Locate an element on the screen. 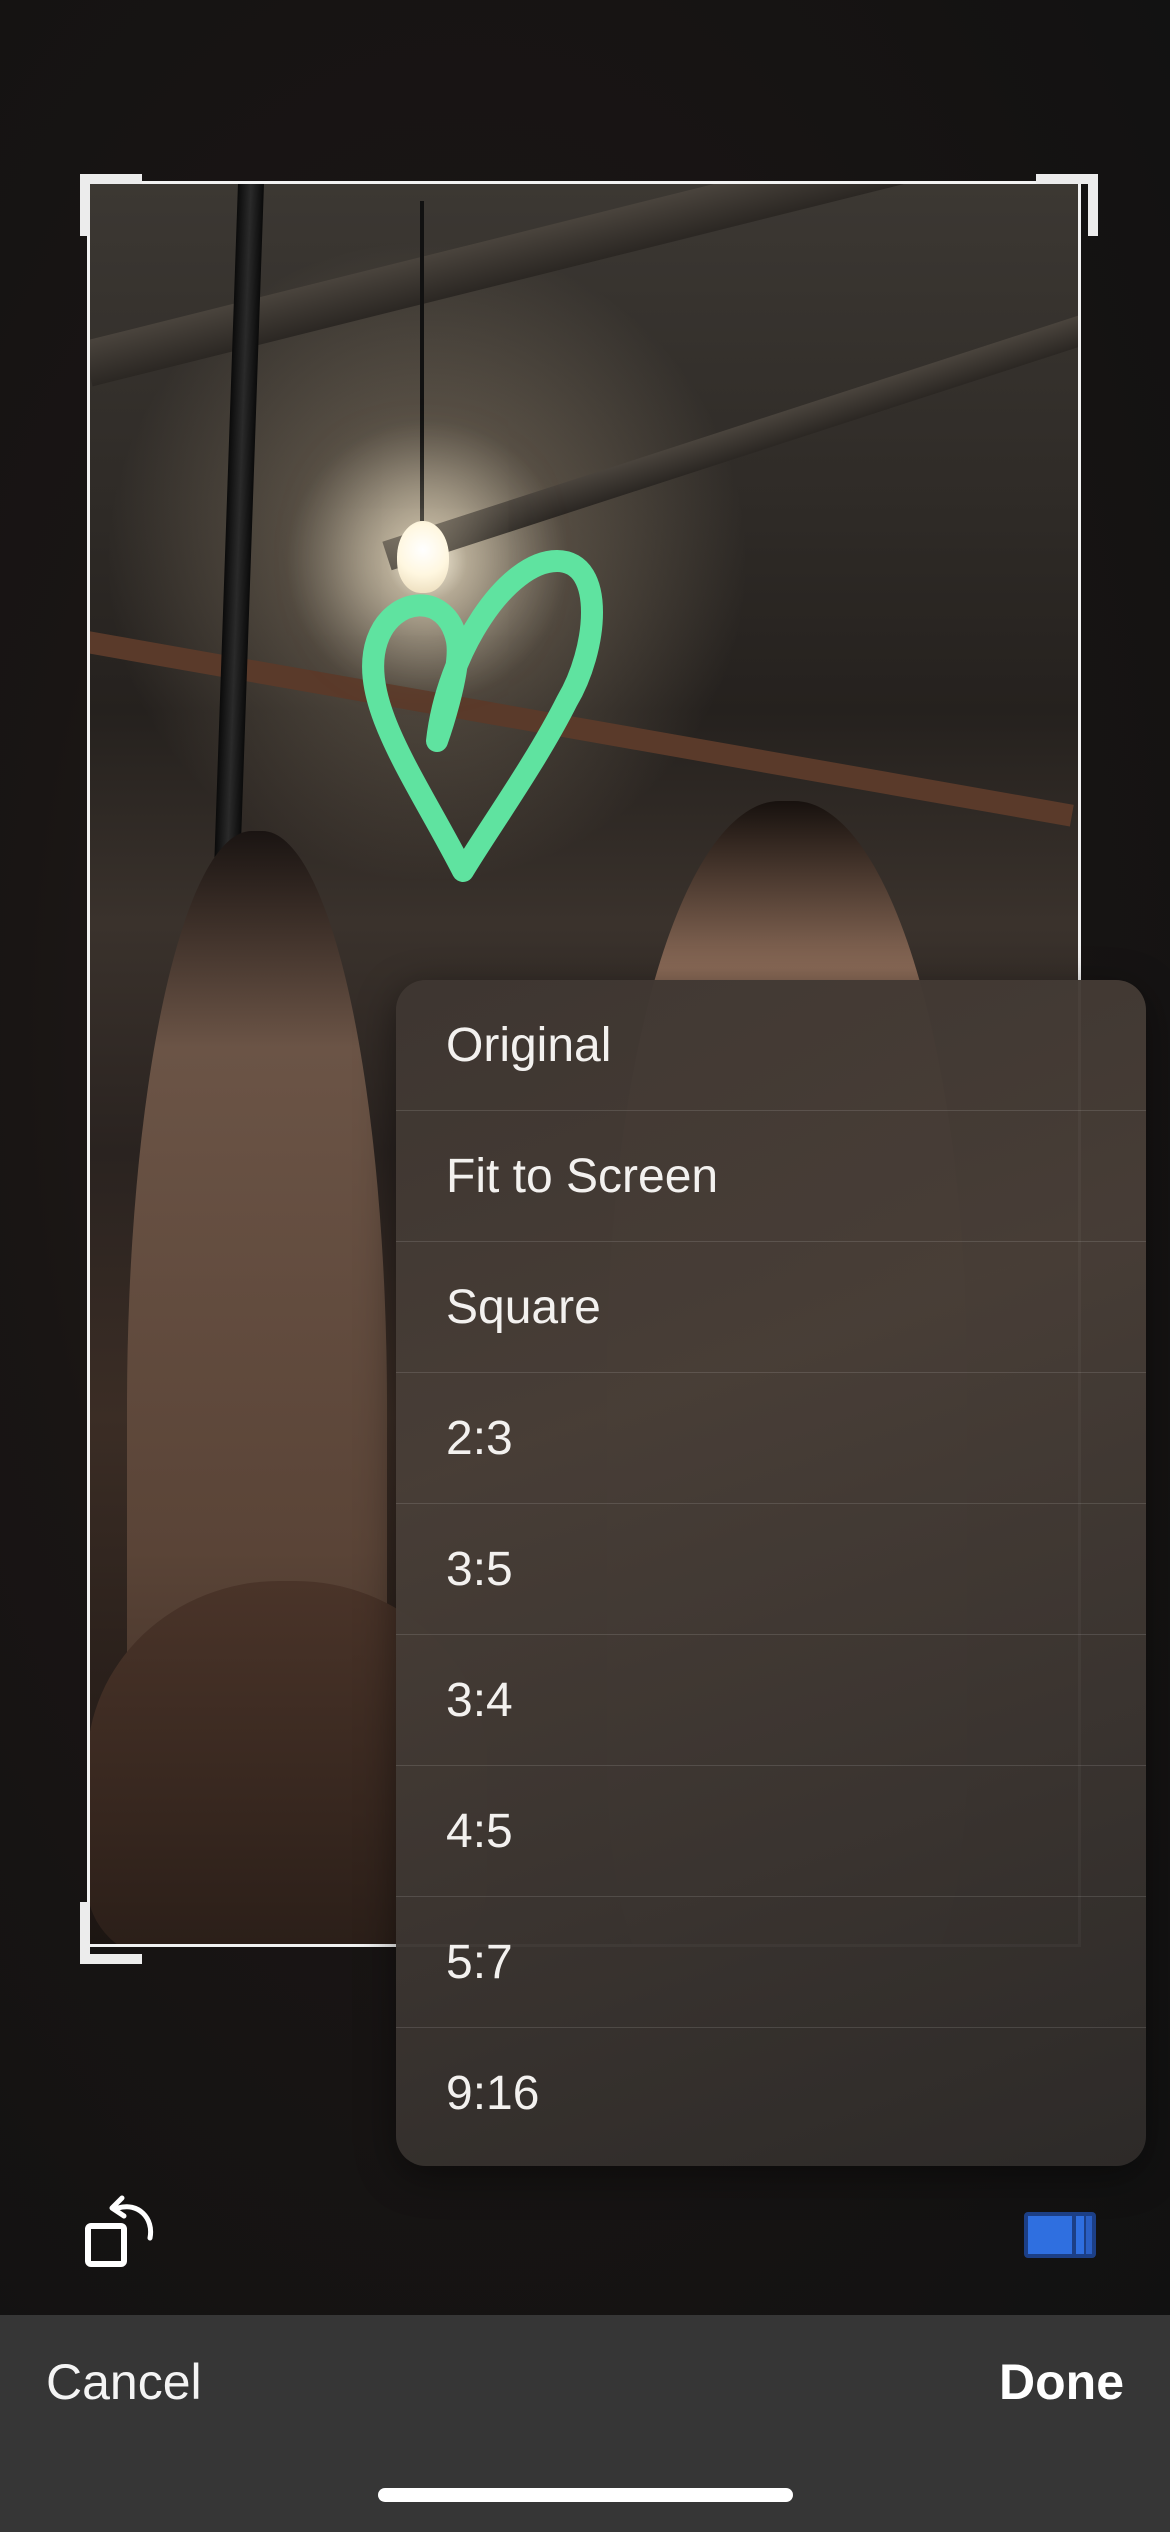 Image resolution: width=1170 pixels, height=2532 pixels. menu-item-9-16: 9:16 is located at coordinates (771, 2093).